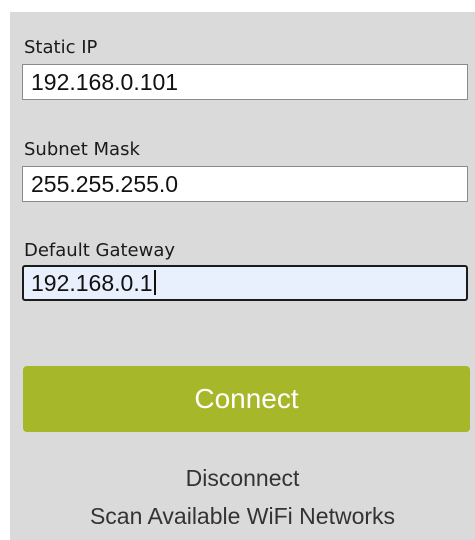  I want to click on default-gateway-label: Default Gateway, so click(100, 250).